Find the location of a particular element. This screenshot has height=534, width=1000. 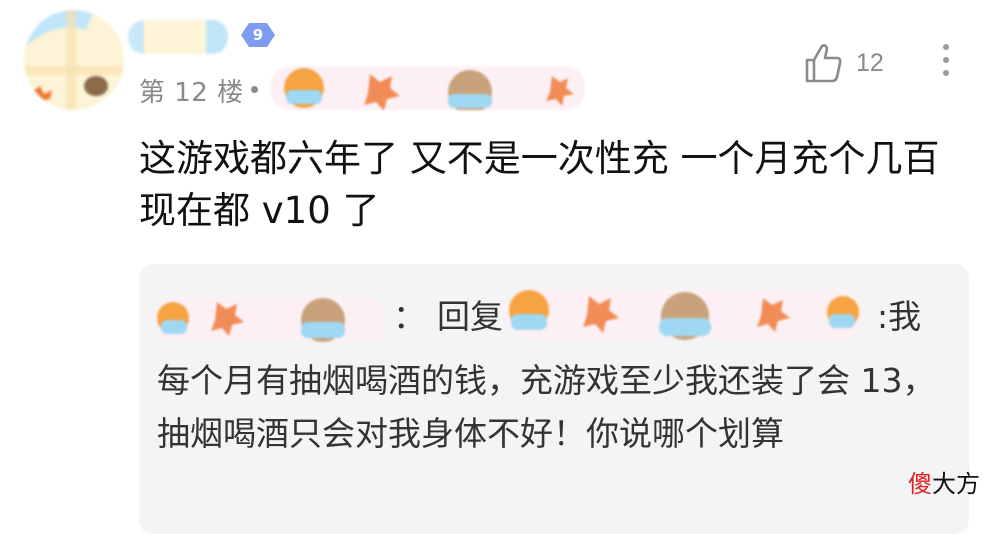

watermark: 傻大方 is located at coordinates (944, 481).